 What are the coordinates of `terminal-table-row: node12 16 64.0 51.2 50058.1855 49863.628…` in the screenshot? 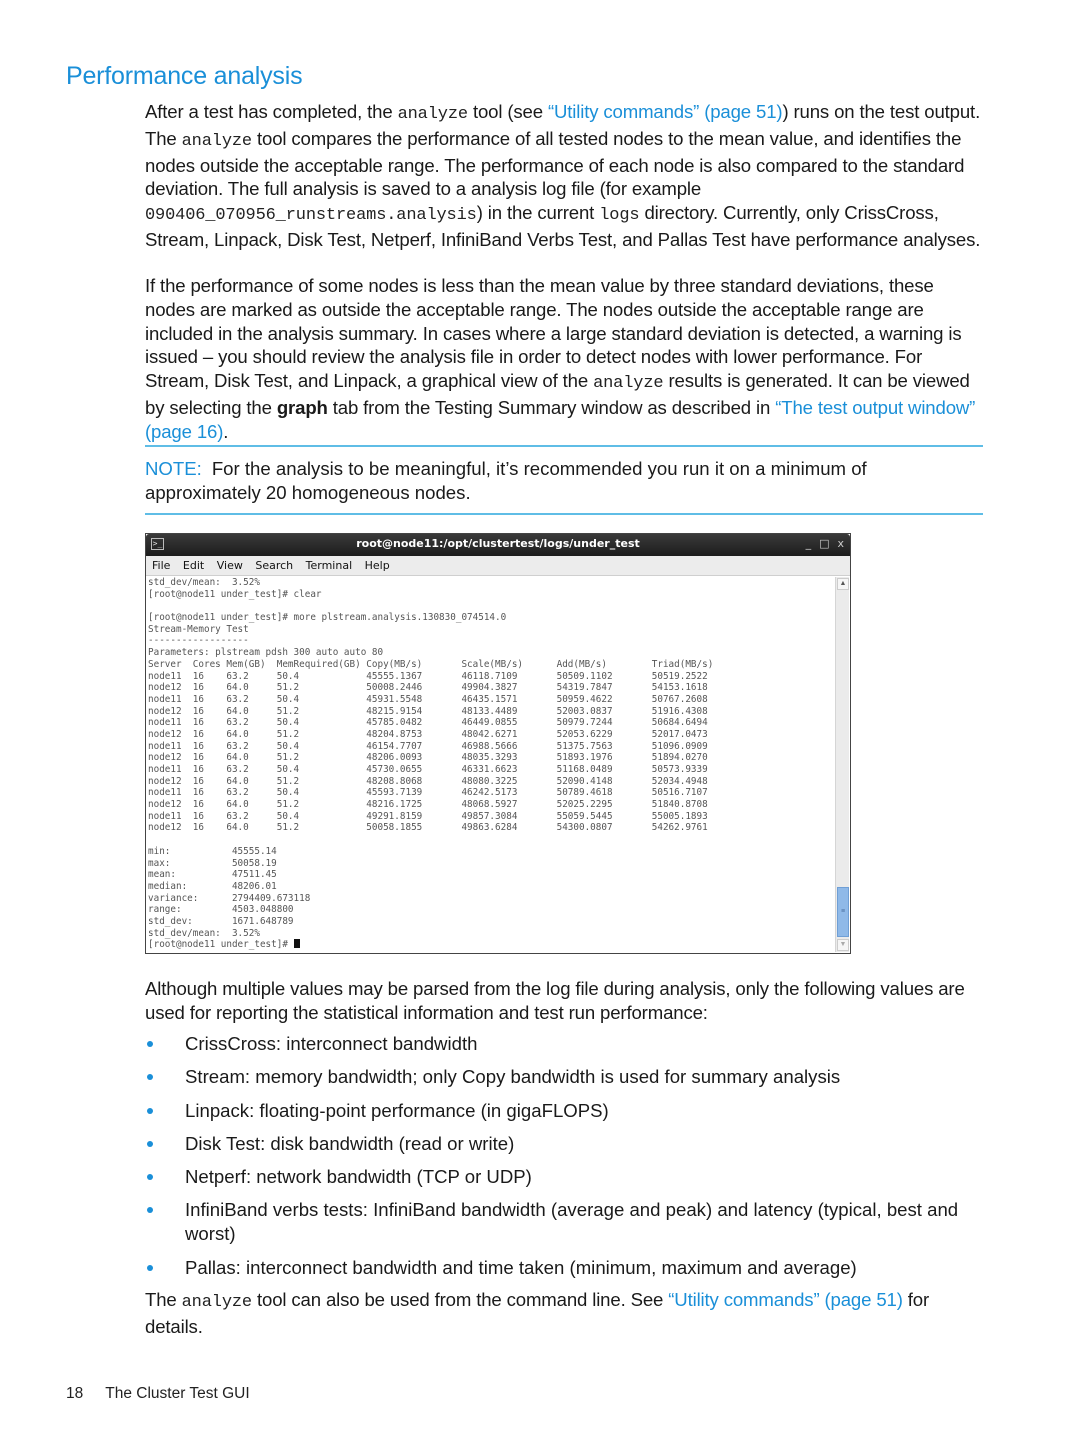 It's located at (433, 828).